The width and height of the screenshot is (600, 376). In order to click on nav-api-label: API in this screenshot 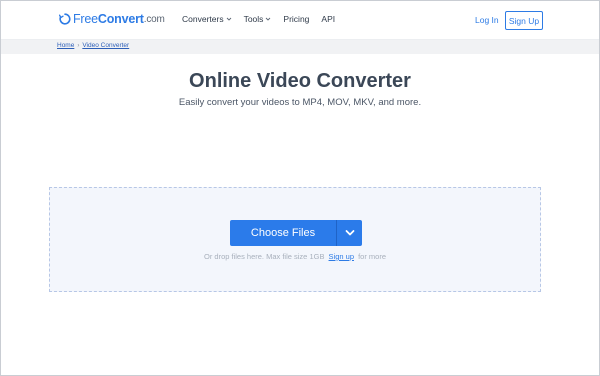, I will do `click(328, 19)`.